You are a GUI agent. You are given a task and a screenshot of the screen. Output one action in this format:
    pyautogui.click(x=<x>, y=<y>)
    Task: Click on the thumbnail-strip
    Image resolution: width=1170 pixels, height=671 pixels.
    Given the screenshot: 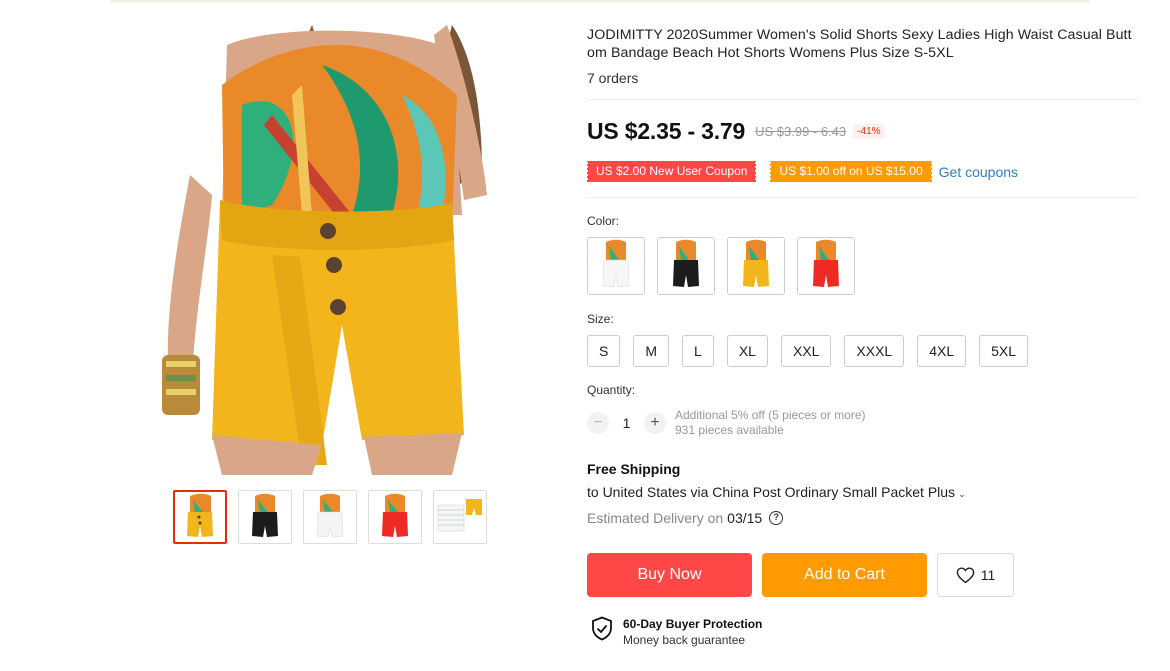 What is the action you would take?
    pyautogui.click(x=330, y=517)
    